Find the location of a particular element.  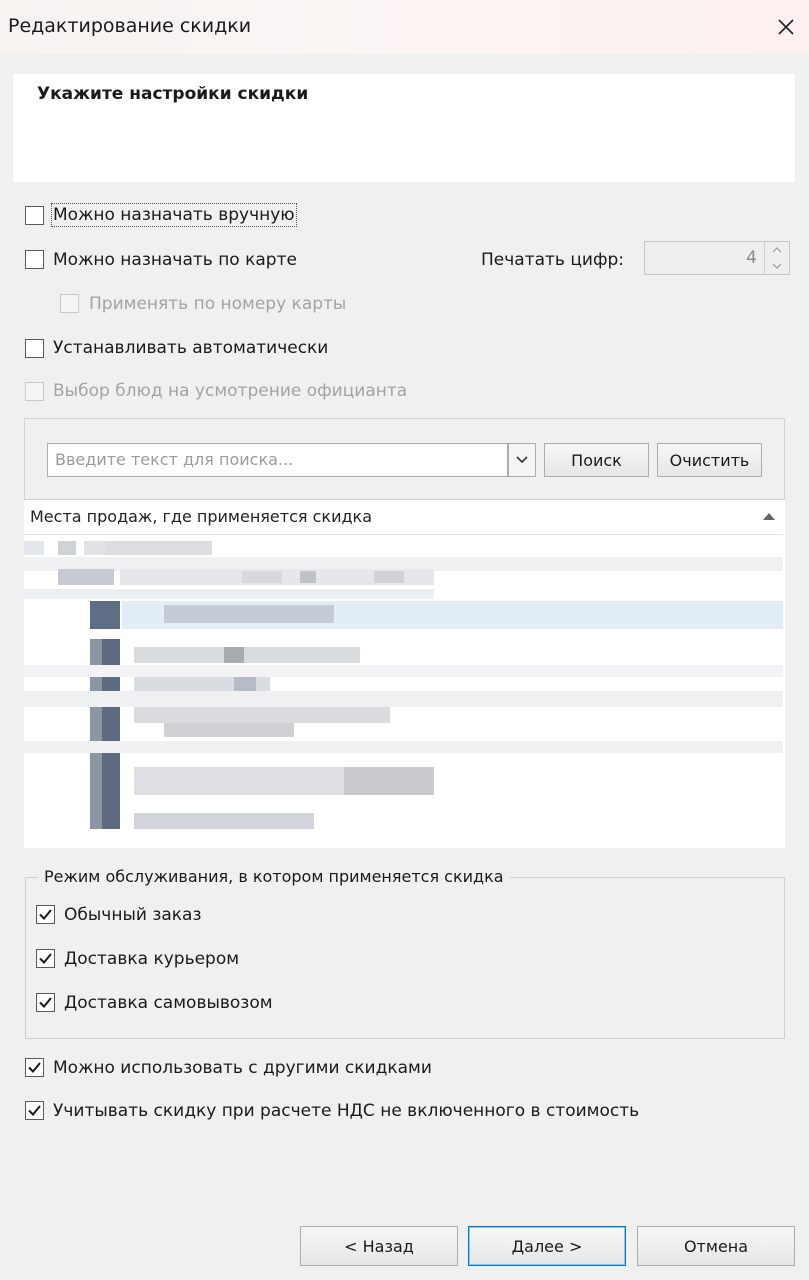

pickup-delivery-checkbox is located at coordinates (45, 1002).